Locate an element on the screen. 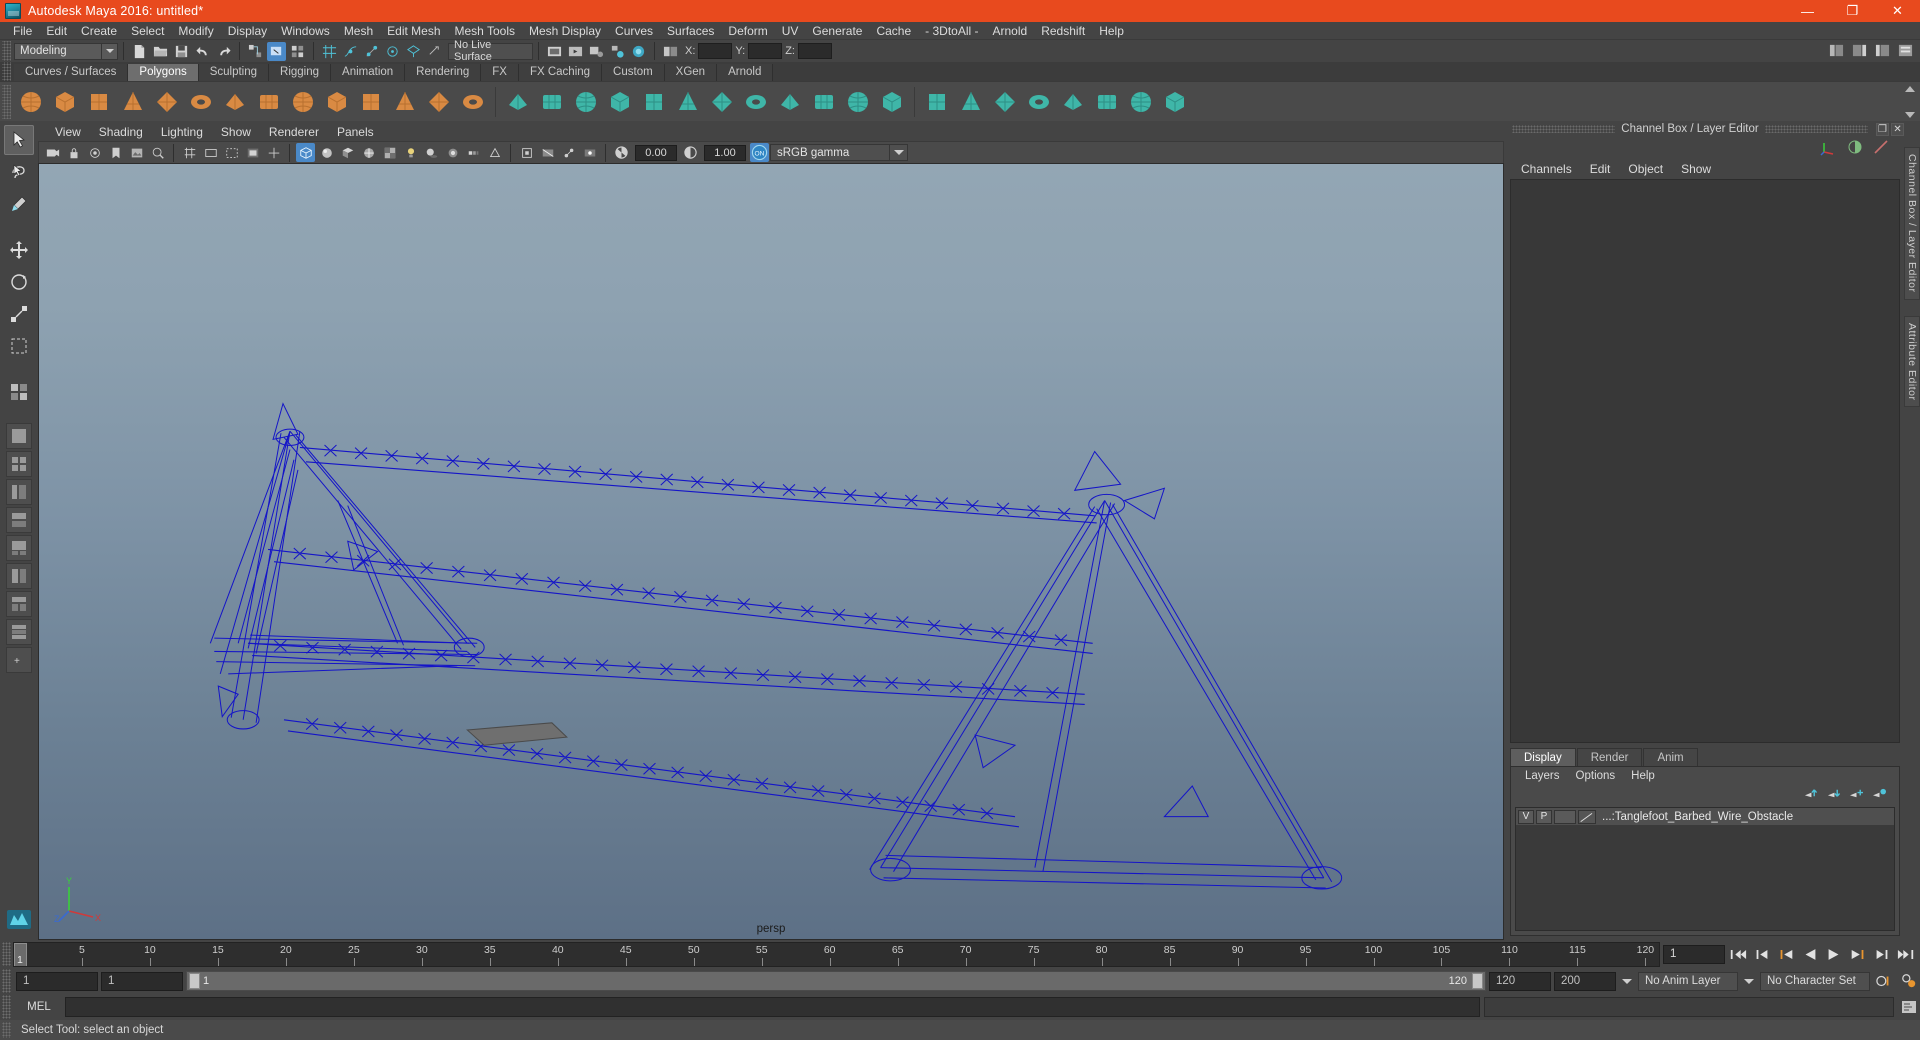 Image resolution: width=1920 pixels, height=1040 pixels. close-button: ✕ is located at coordinates (1897, 11).